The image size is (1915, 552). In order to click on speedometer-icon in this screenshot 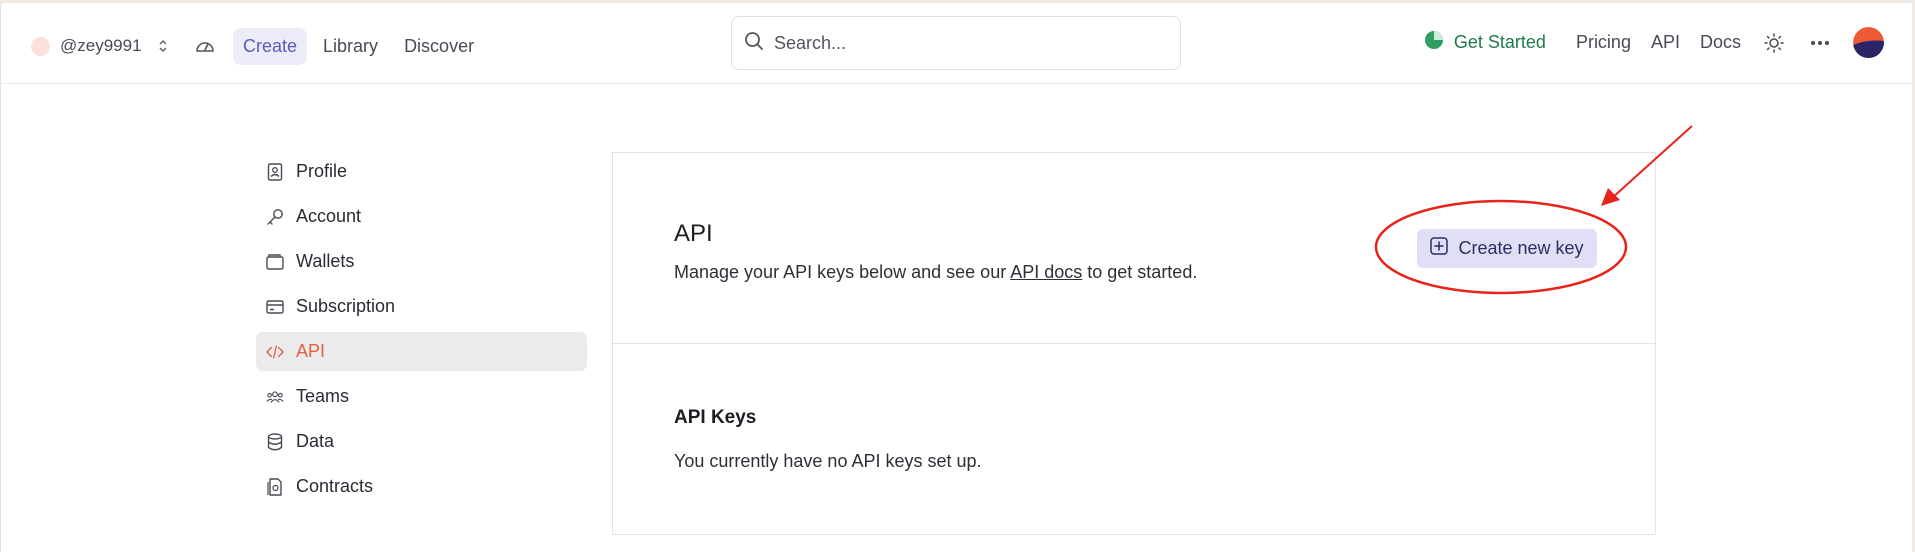, I will do `click(205, 46)`.